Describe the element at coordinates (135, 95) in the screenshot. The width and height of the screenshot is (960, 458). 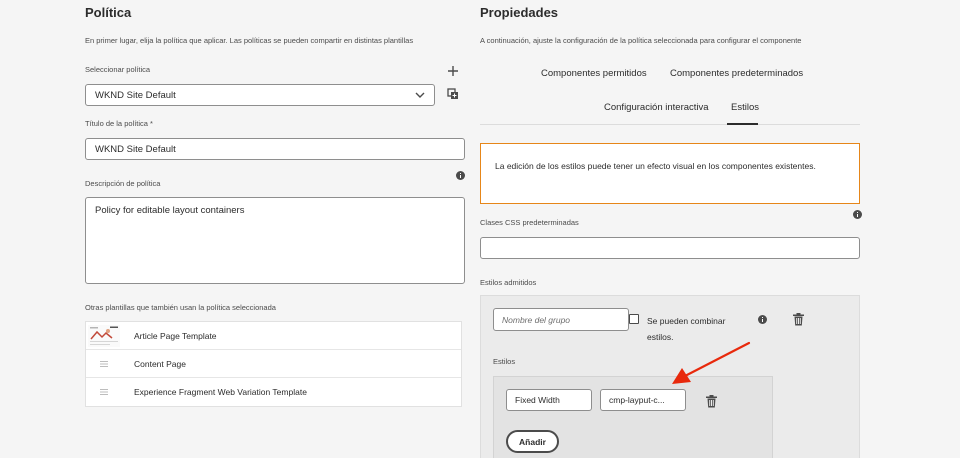
I see `select-policy-value: WKND Site Default` at that location.